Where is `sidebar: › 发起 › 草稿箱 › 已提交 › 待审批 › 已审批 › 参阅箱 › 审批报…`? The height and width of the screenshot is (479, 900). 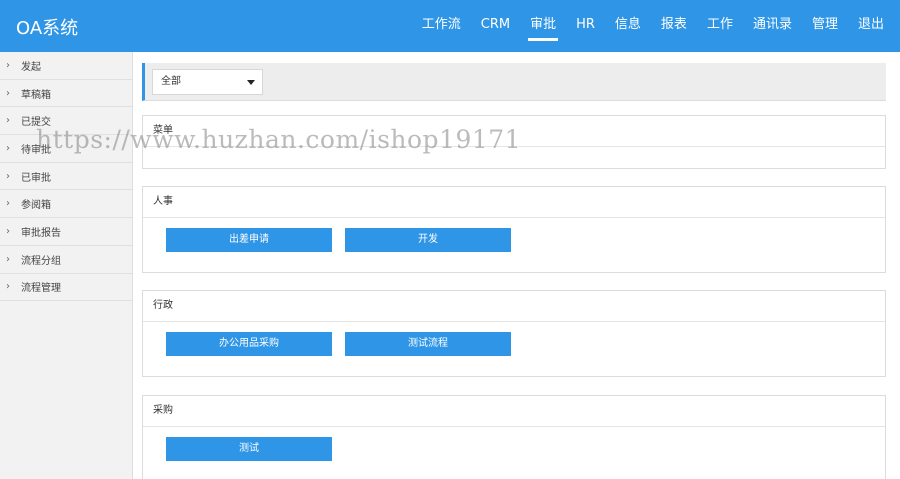 sidebar: › 发起 › 草稿箱 › 已提交 › 待审批 › 已审批 › 参阅箱 › 审批报… is located at coordinates (66, 265).